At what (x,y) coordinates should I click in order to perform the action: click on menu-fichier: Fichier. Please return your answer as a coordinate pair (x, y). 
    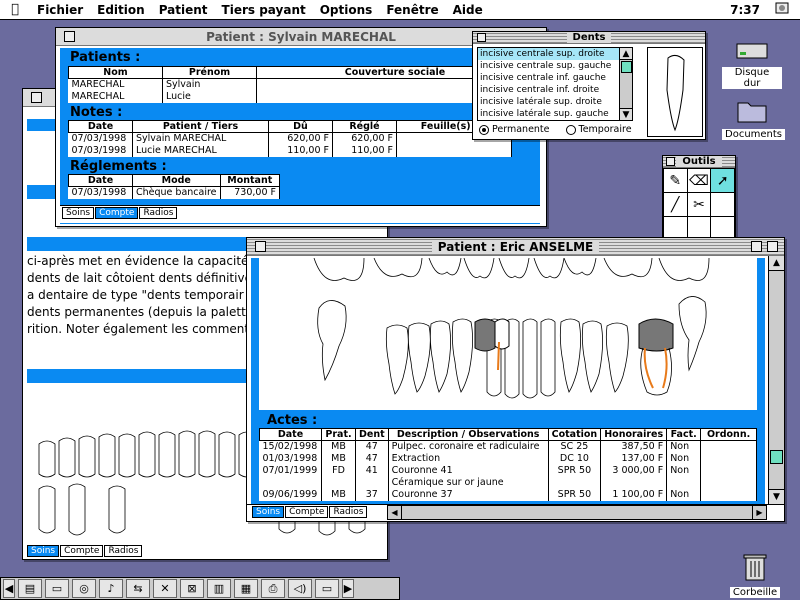
    Looking at the image, I should click on (60, 10).